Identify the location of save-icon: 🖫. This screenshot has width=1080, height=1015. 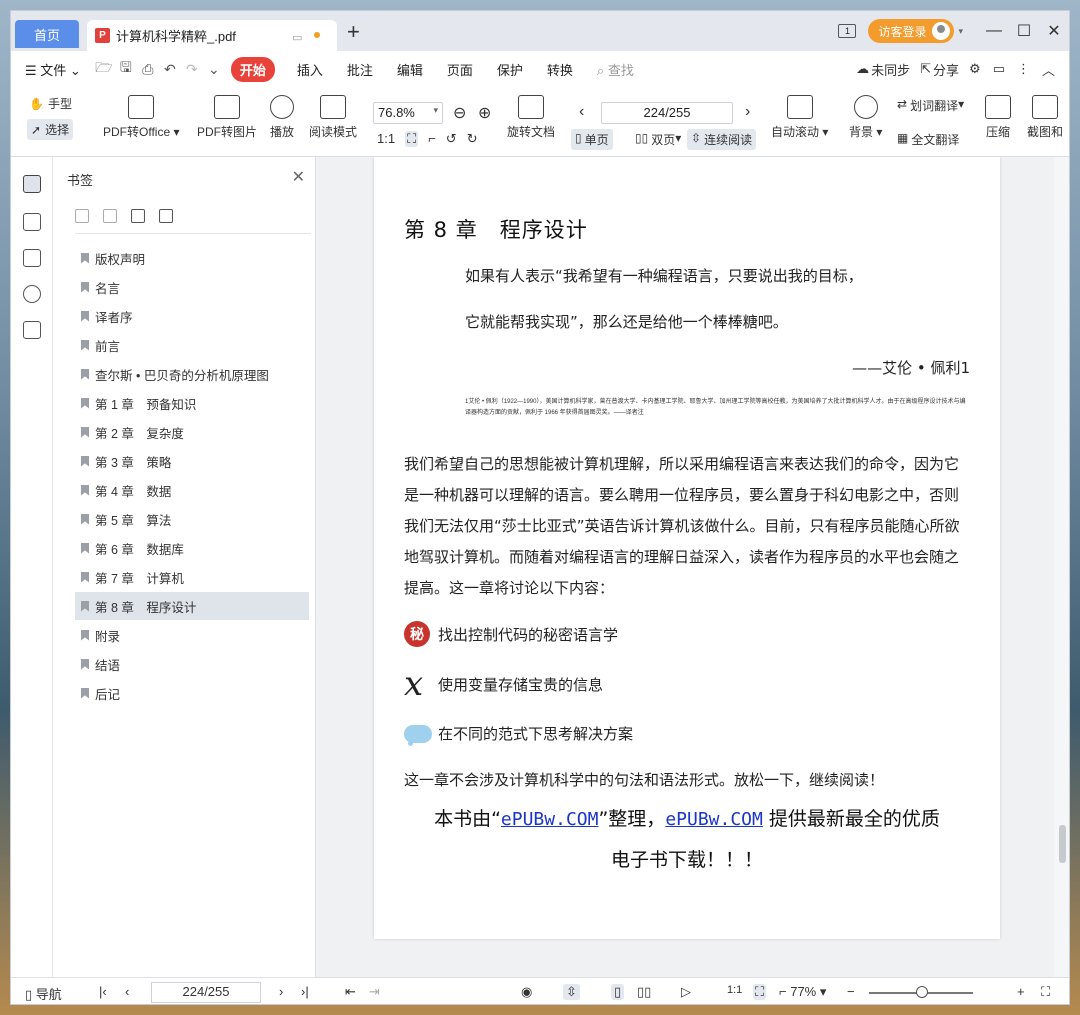
(126, 69).